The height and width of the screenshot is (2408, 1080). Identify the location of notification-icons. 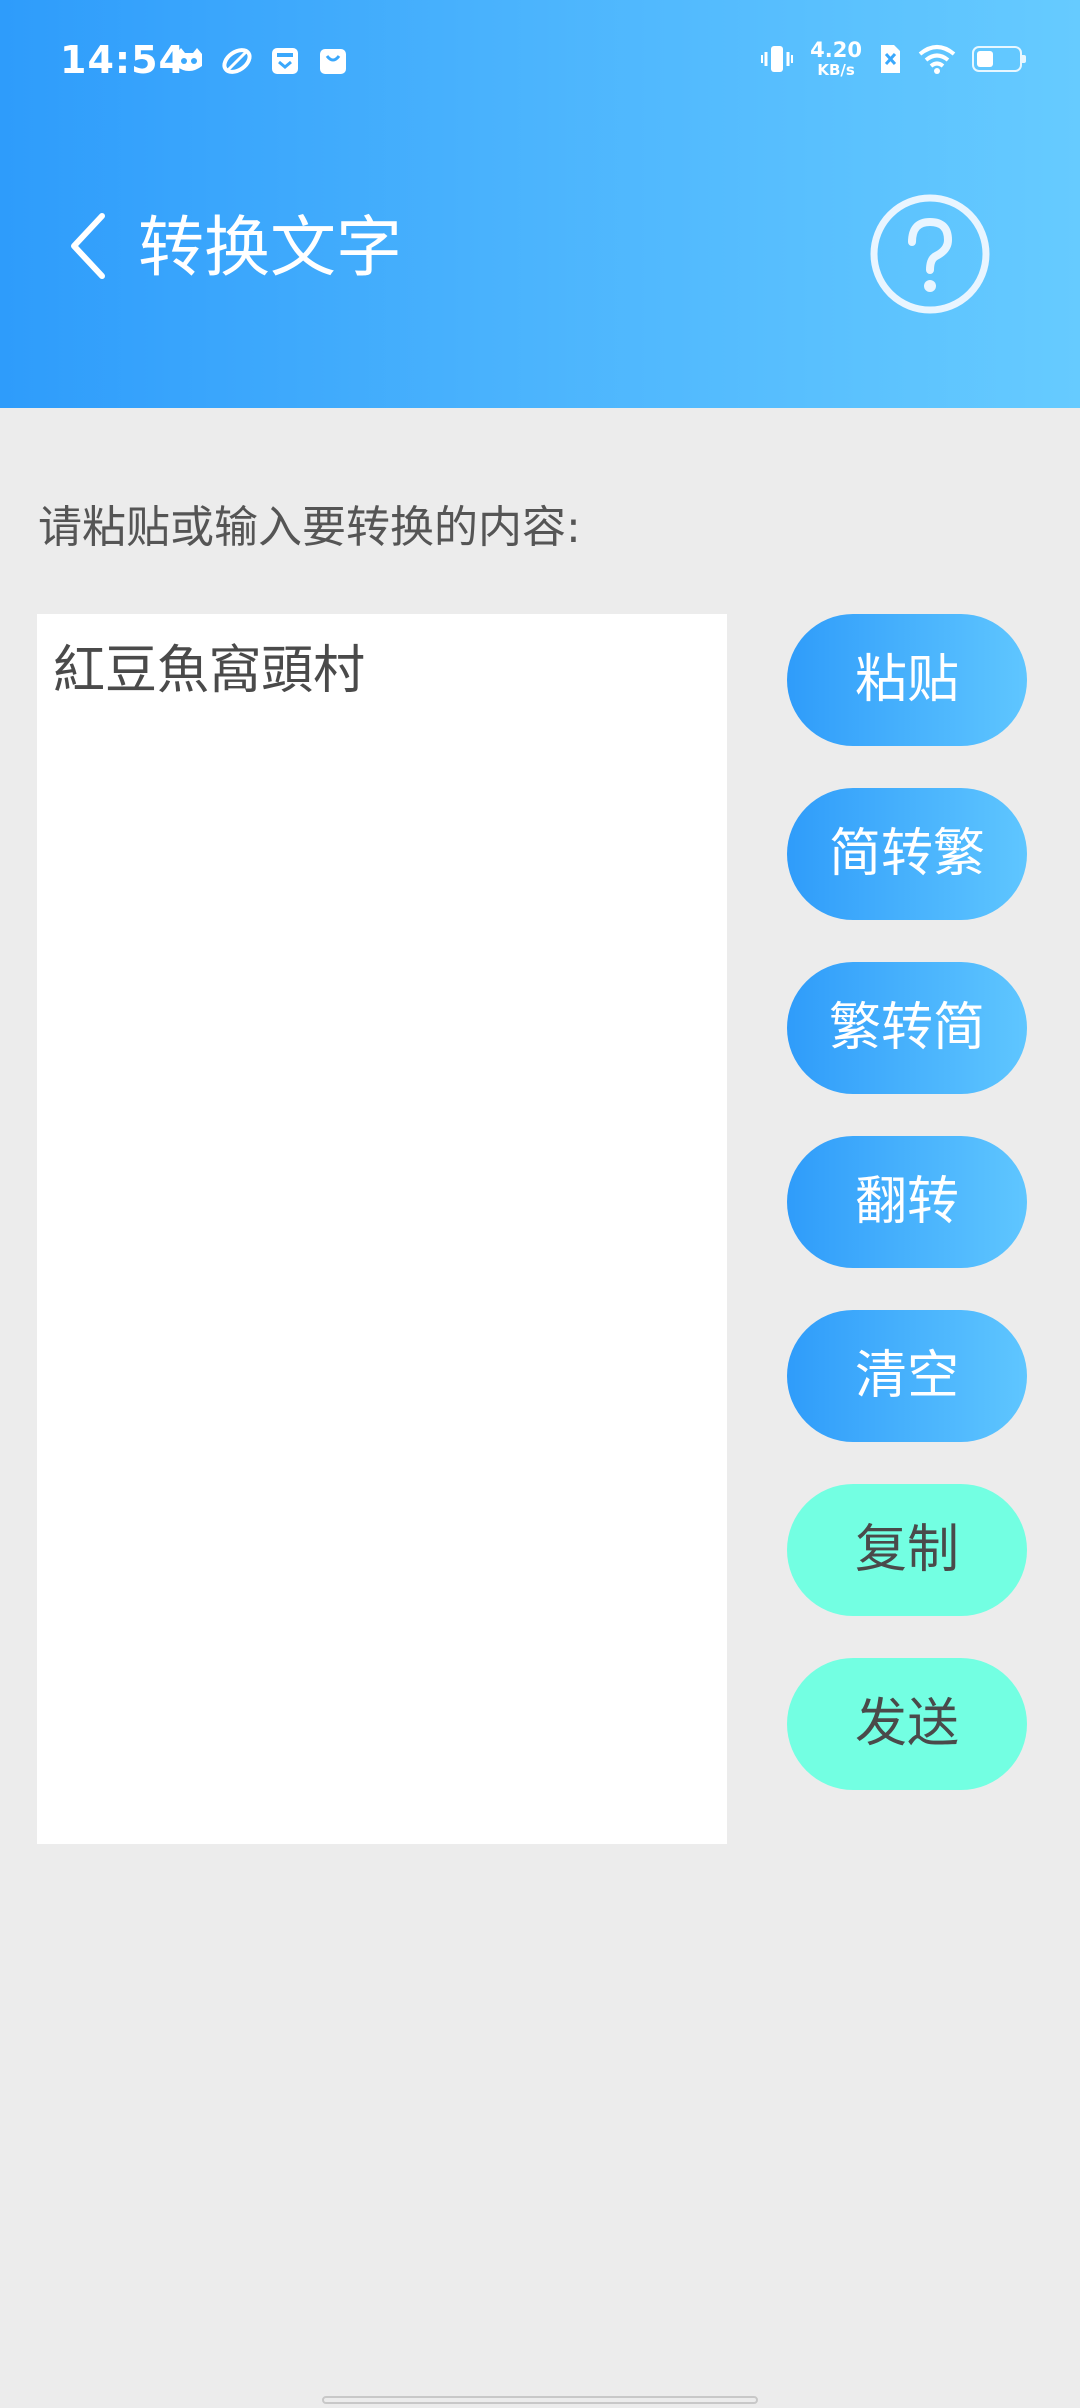
(261, 61).